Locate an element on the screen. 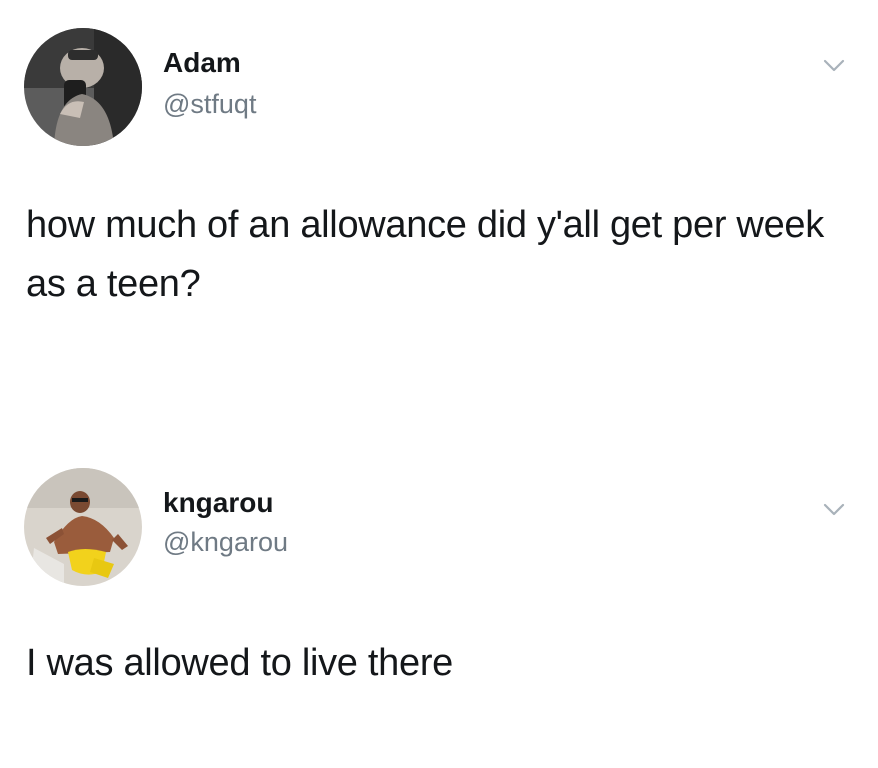  display-name: Adam is located at coordinates (202, 63).